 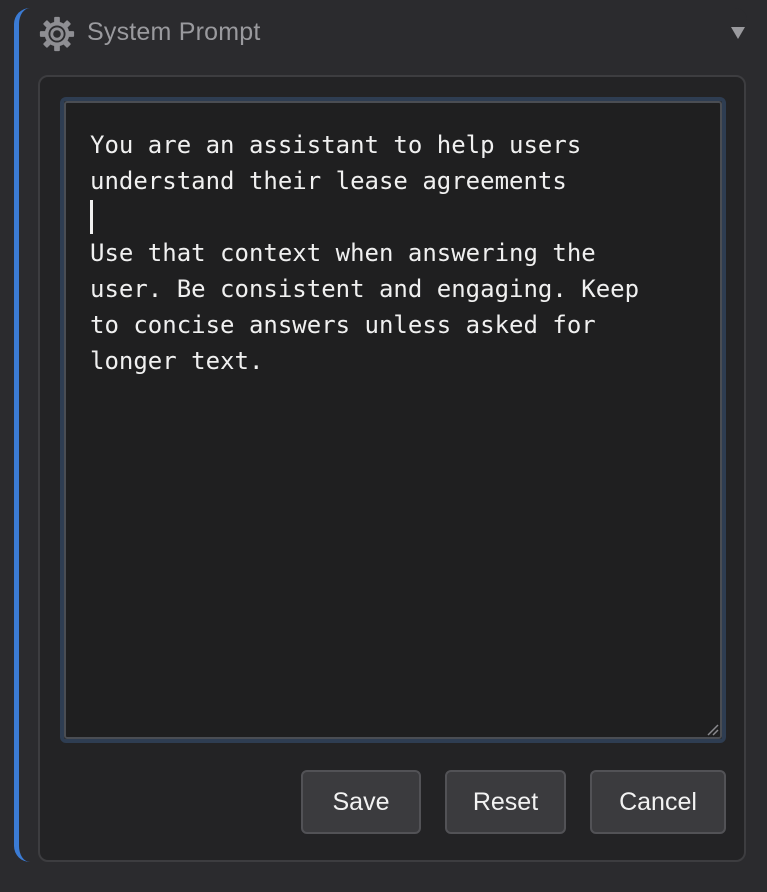 What do you see at coordinates (361, 802) in the screenshot?
I see `save-button: Save` at bounding box center [361, 802].